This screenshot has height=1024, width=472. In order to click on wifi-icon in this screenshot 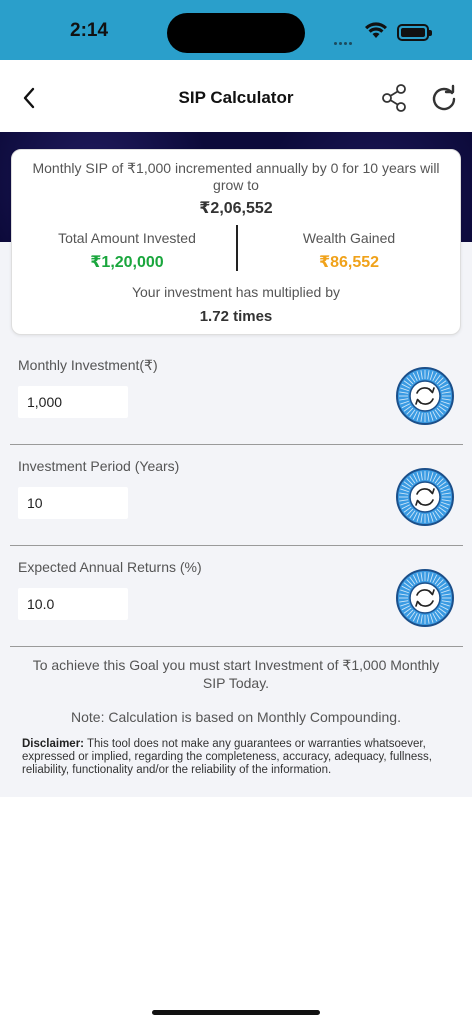, I will do `click(376, 32)`.